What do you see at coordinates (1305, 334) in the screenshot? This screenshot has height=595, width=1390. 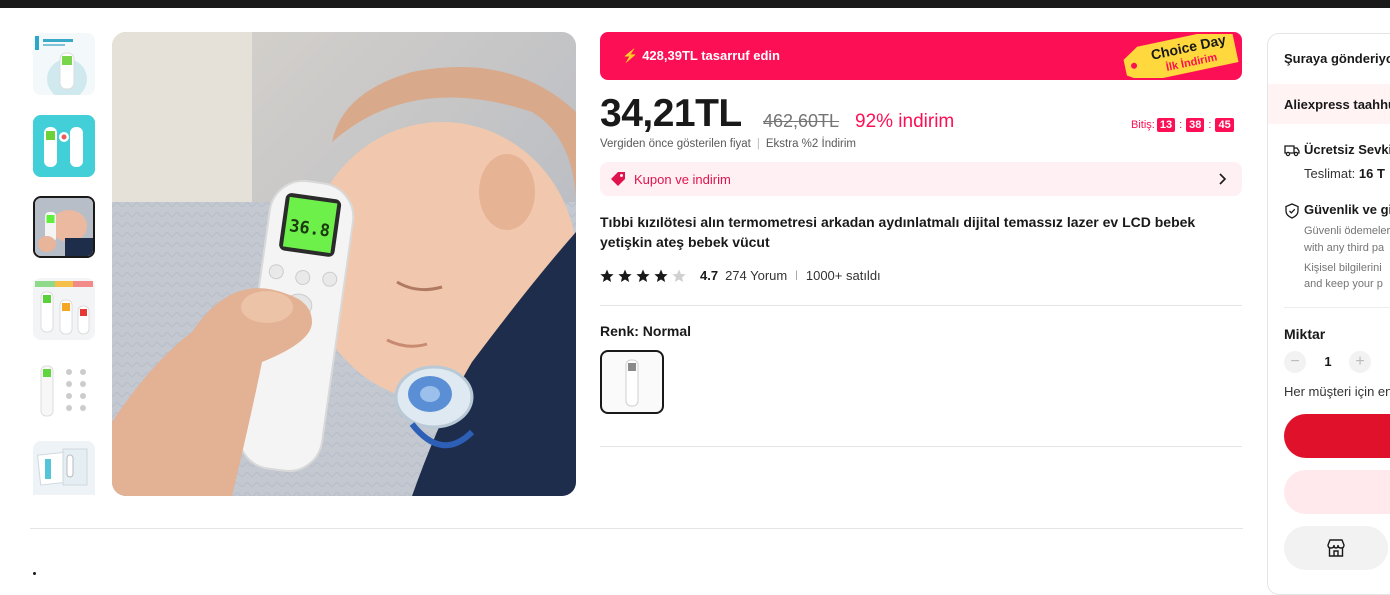 I see `quantity-label: Miktar` at bounding box center [1305, 334].